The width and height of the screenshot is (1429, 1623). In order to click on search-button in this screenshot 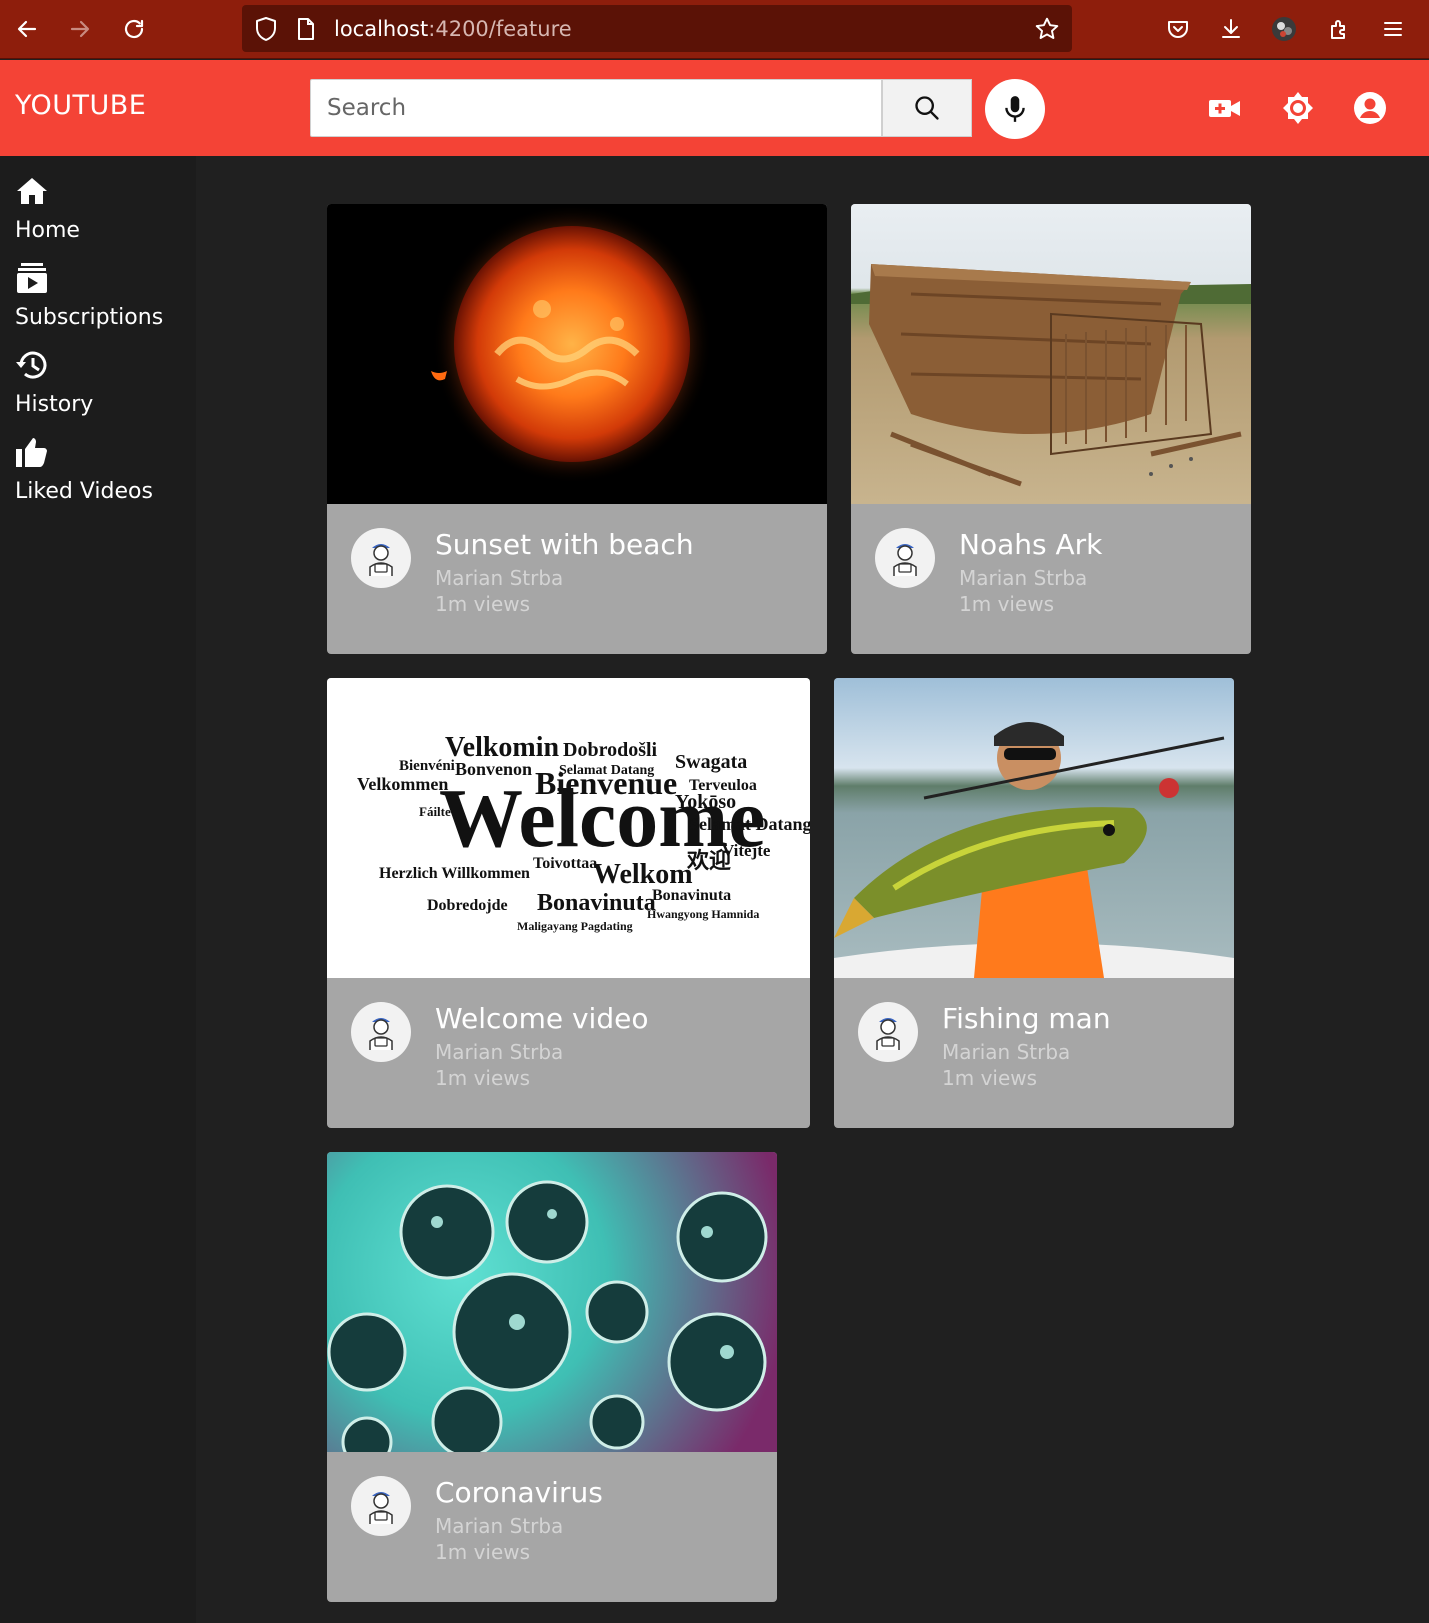, I will do `click(927, 108)`.